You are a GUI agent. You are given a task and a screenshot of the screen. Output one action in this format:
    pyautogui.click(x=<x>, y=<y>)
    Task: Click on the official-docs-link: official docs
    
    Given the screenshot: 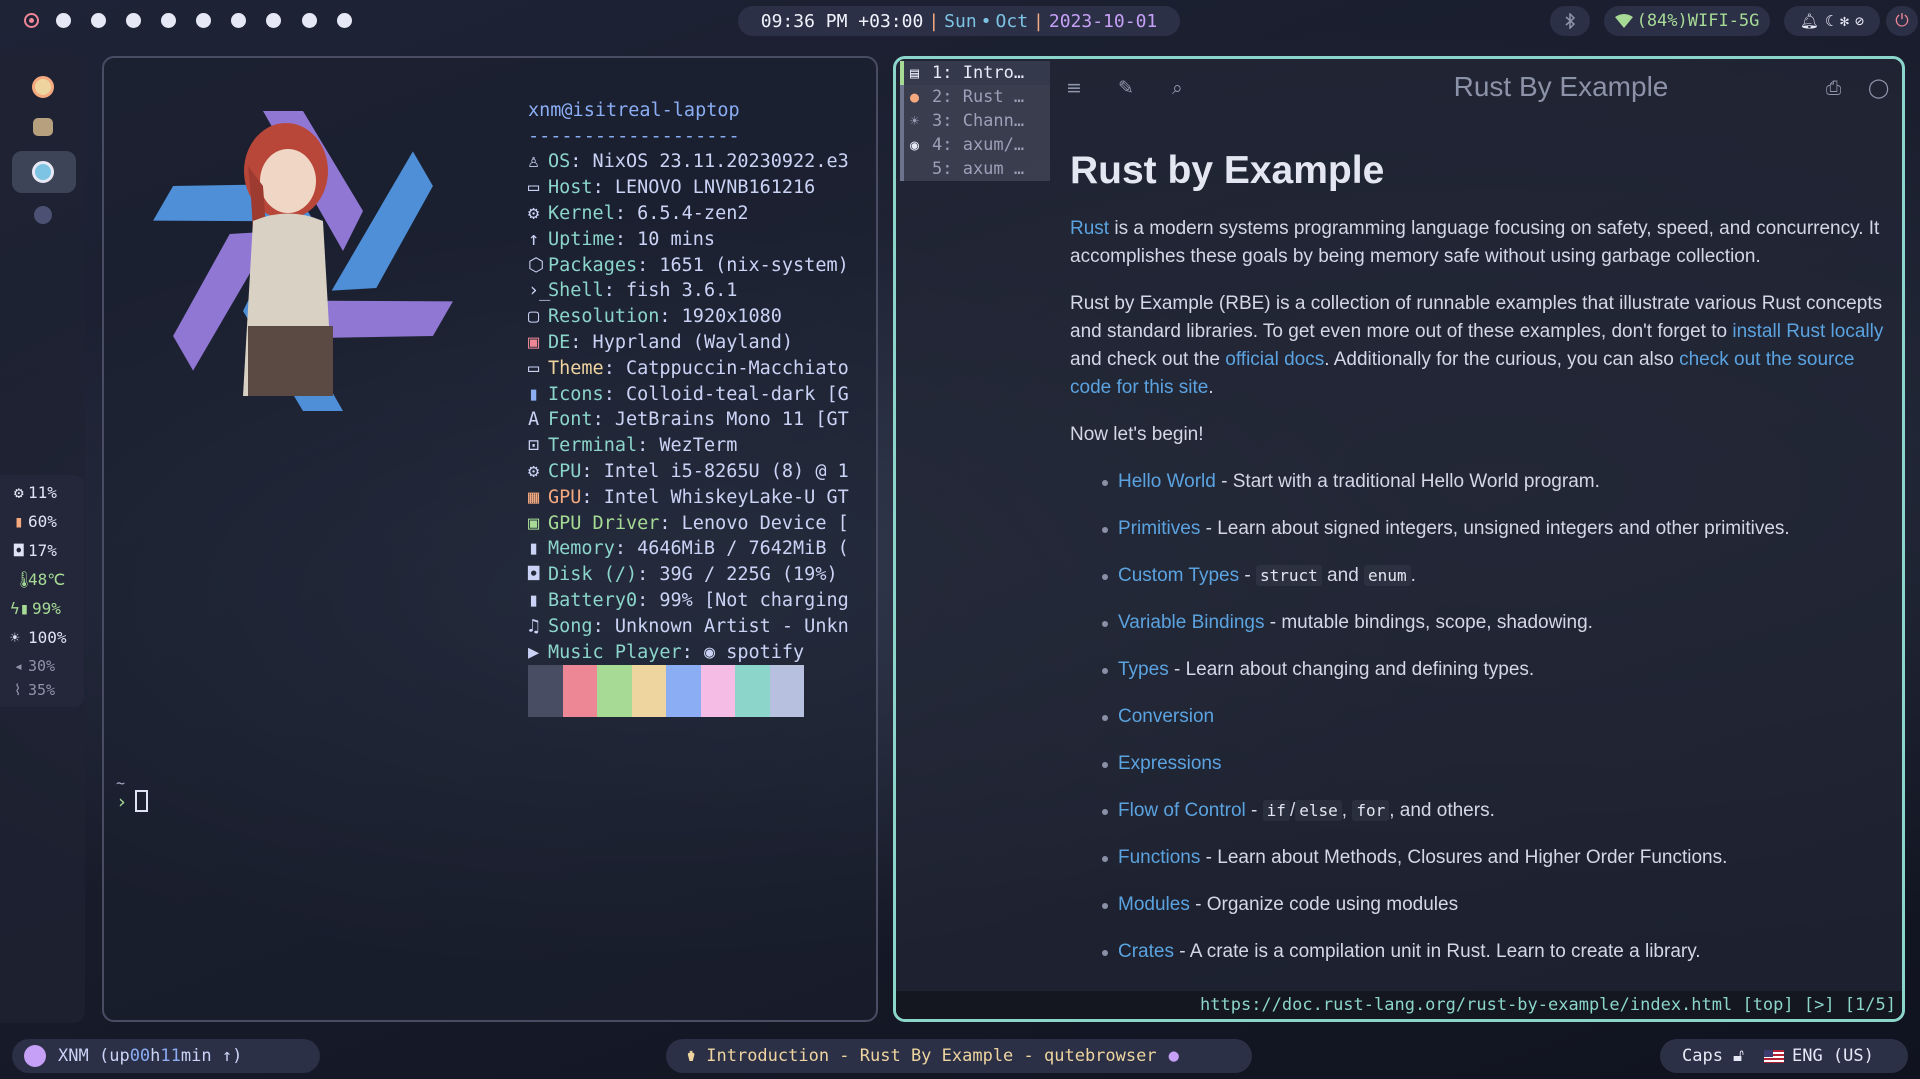 What is the action you would take?
    pyautogui.click(x=1274, y=359)
    